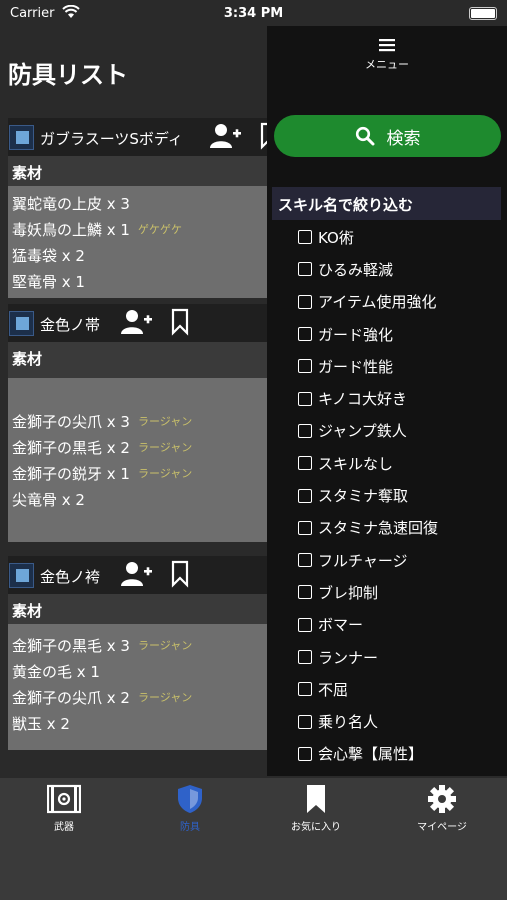  I want to click on material-item: 毒妖鳥の上鱗 x 1 ゲケゲケ, so click(143, 229).